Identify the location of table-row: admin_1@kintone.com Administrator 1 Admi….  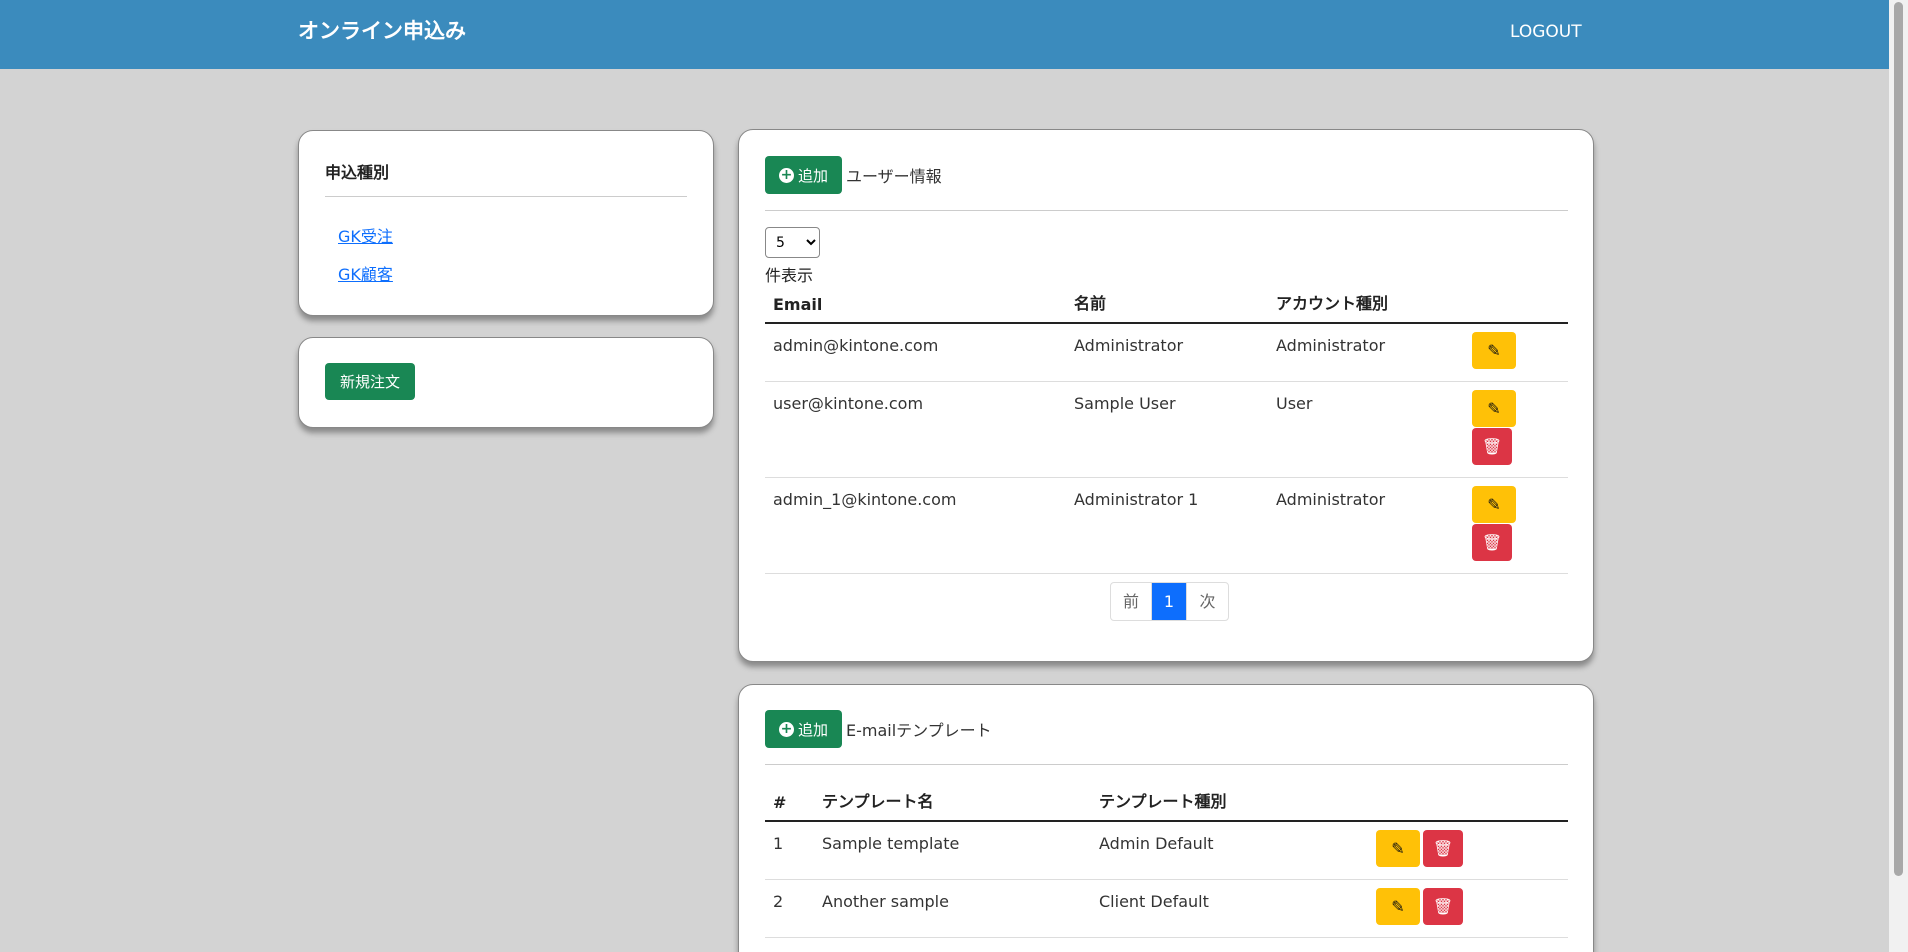
(1166, 525).